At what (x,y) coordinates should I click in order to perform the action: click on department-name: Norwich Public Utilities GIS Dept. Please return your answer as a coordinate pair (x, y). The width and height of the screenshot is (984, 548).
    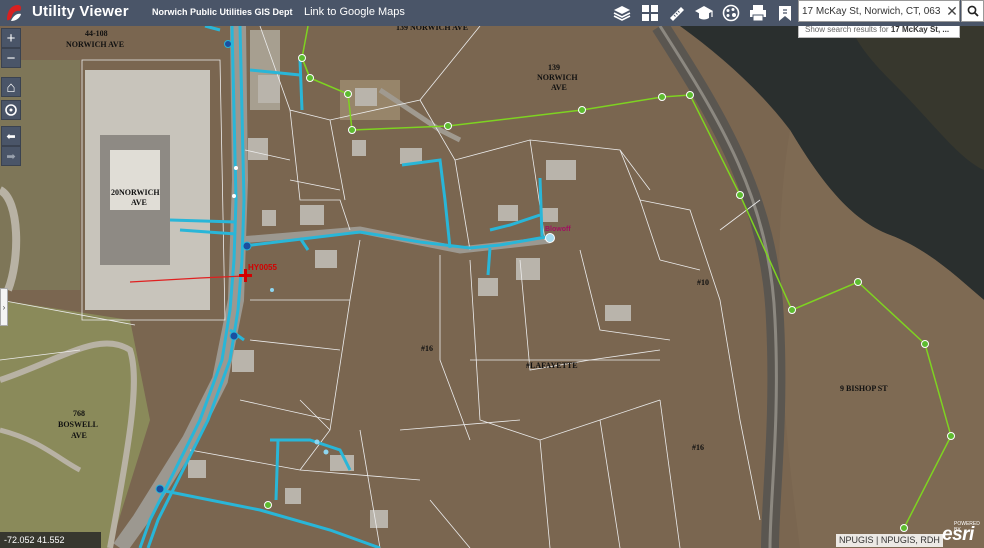
    Looking at the image, I should click on (222, 12).